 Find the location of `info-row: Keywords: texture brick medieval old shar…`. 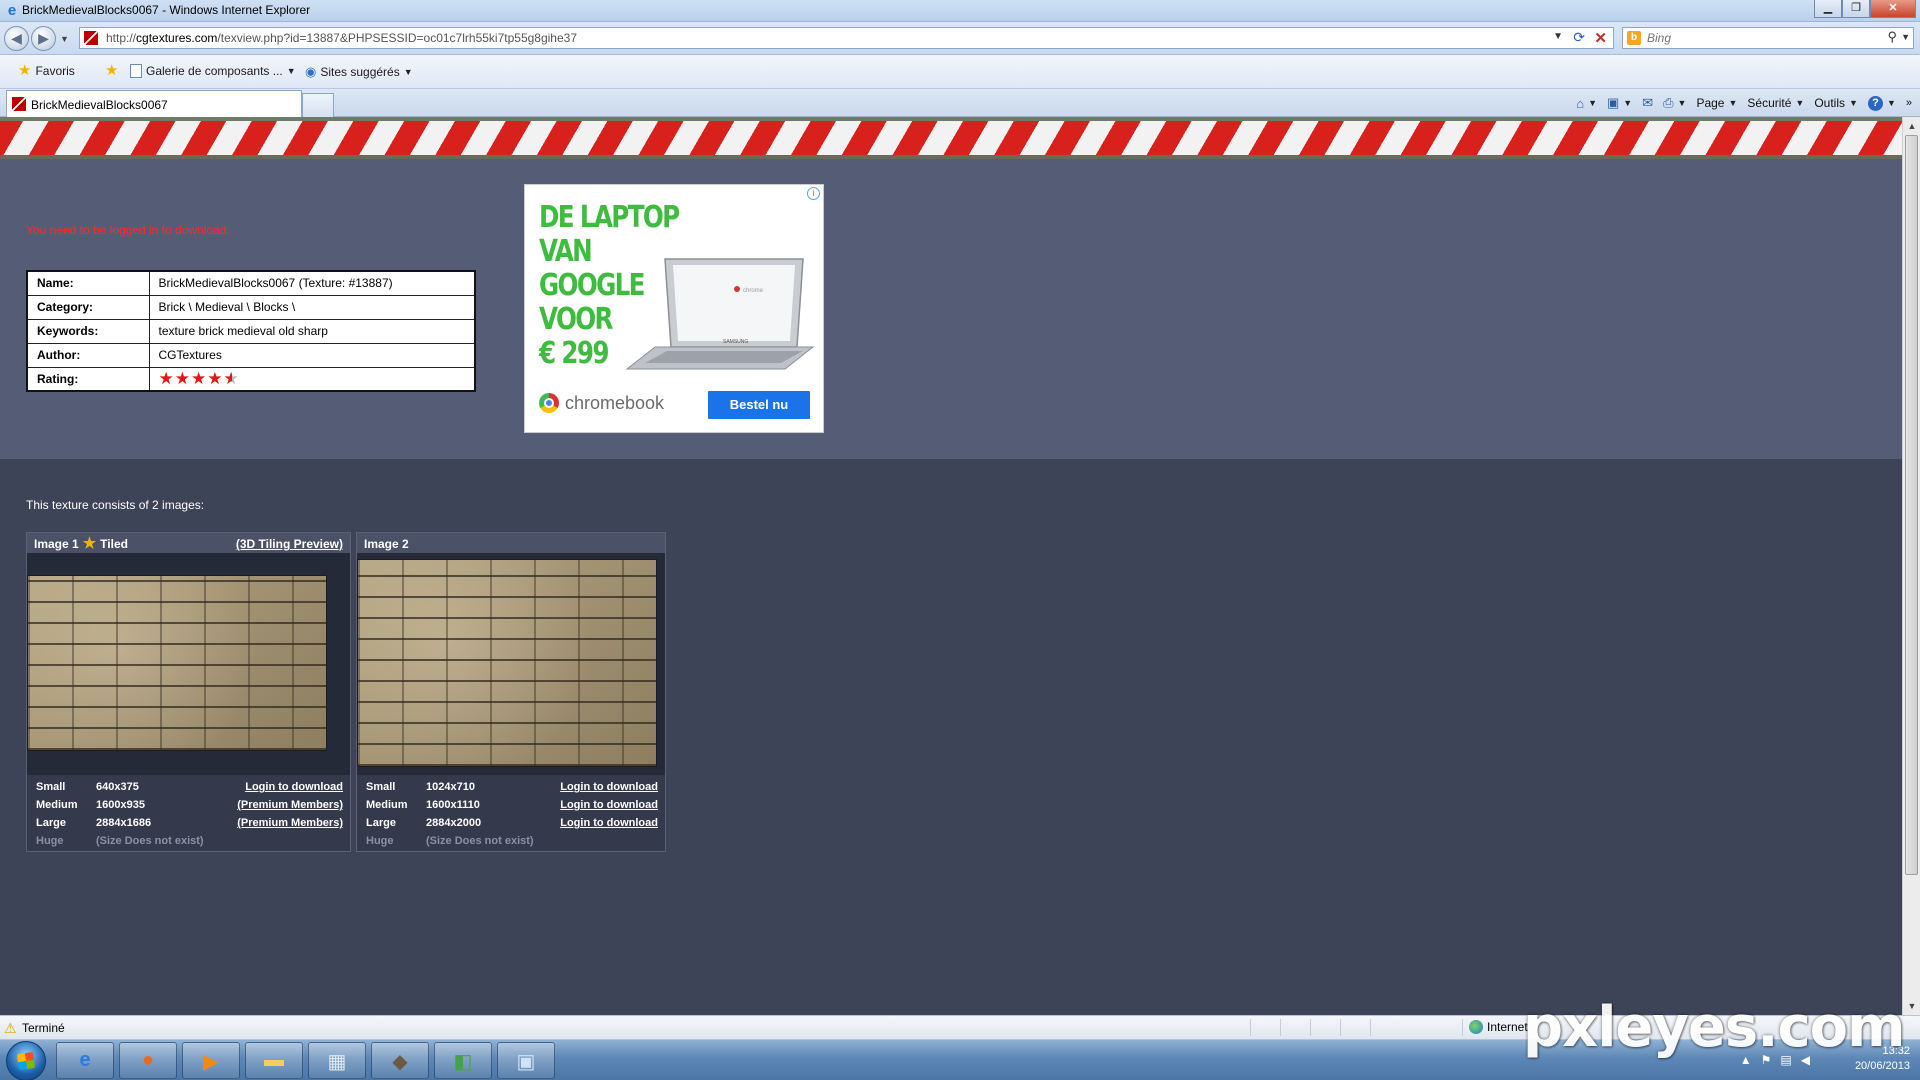

info-row: Keywords: texture brick medieval old shar… is located at coordinates (251, 331).